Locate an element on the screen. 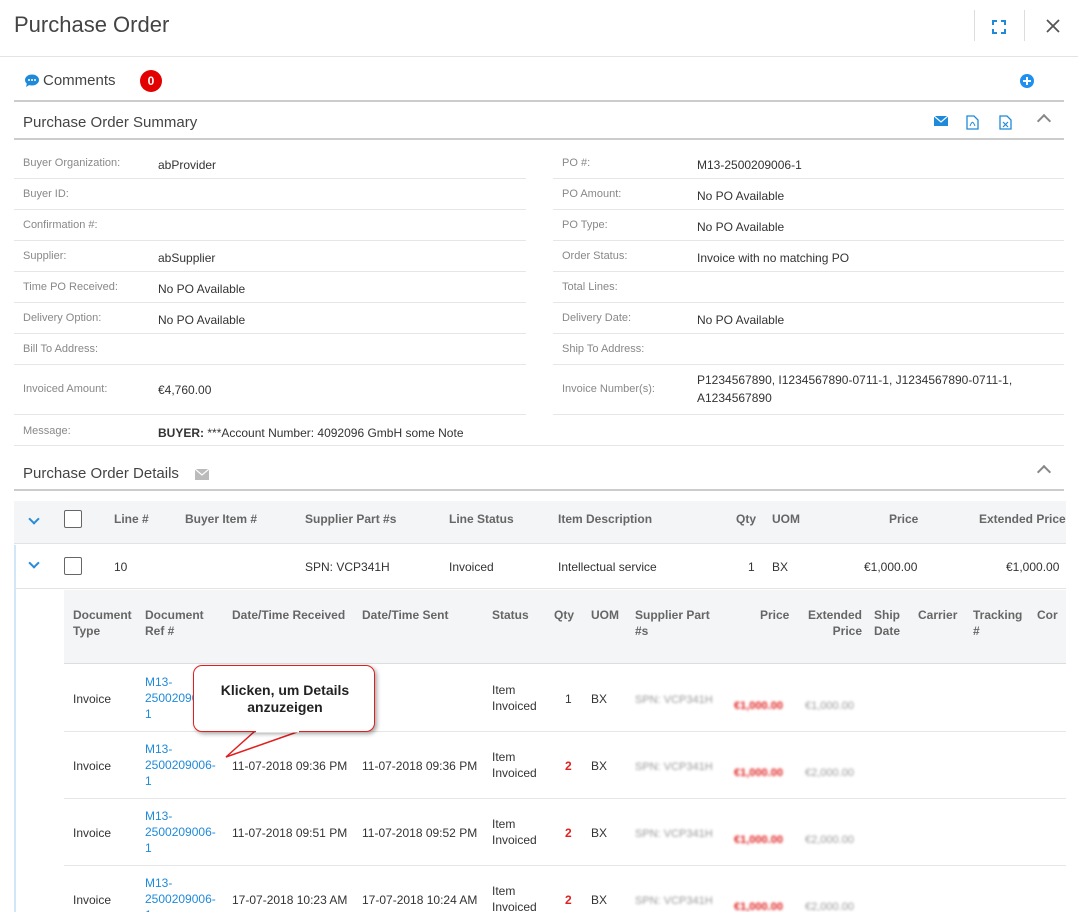 The height and width of the screenshot is (912, 1078). pdf-icon is located at coordinates (972, 122).